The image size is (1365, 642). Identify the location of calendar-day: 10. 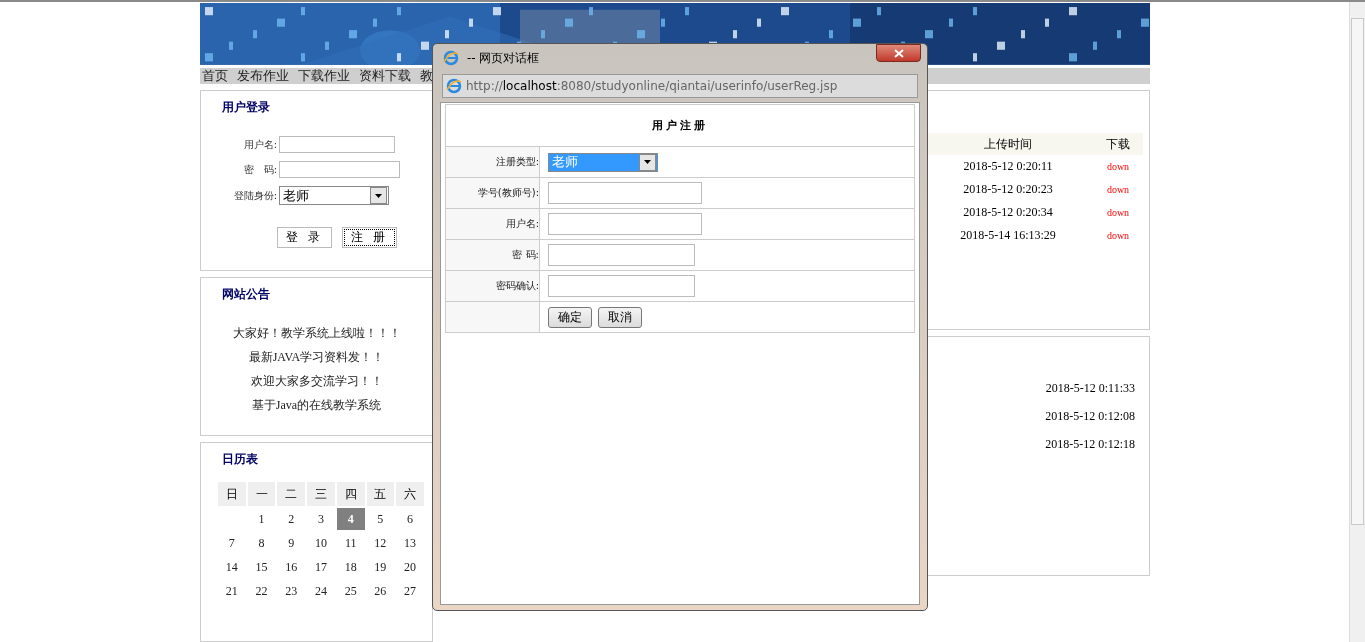
(321, 543).